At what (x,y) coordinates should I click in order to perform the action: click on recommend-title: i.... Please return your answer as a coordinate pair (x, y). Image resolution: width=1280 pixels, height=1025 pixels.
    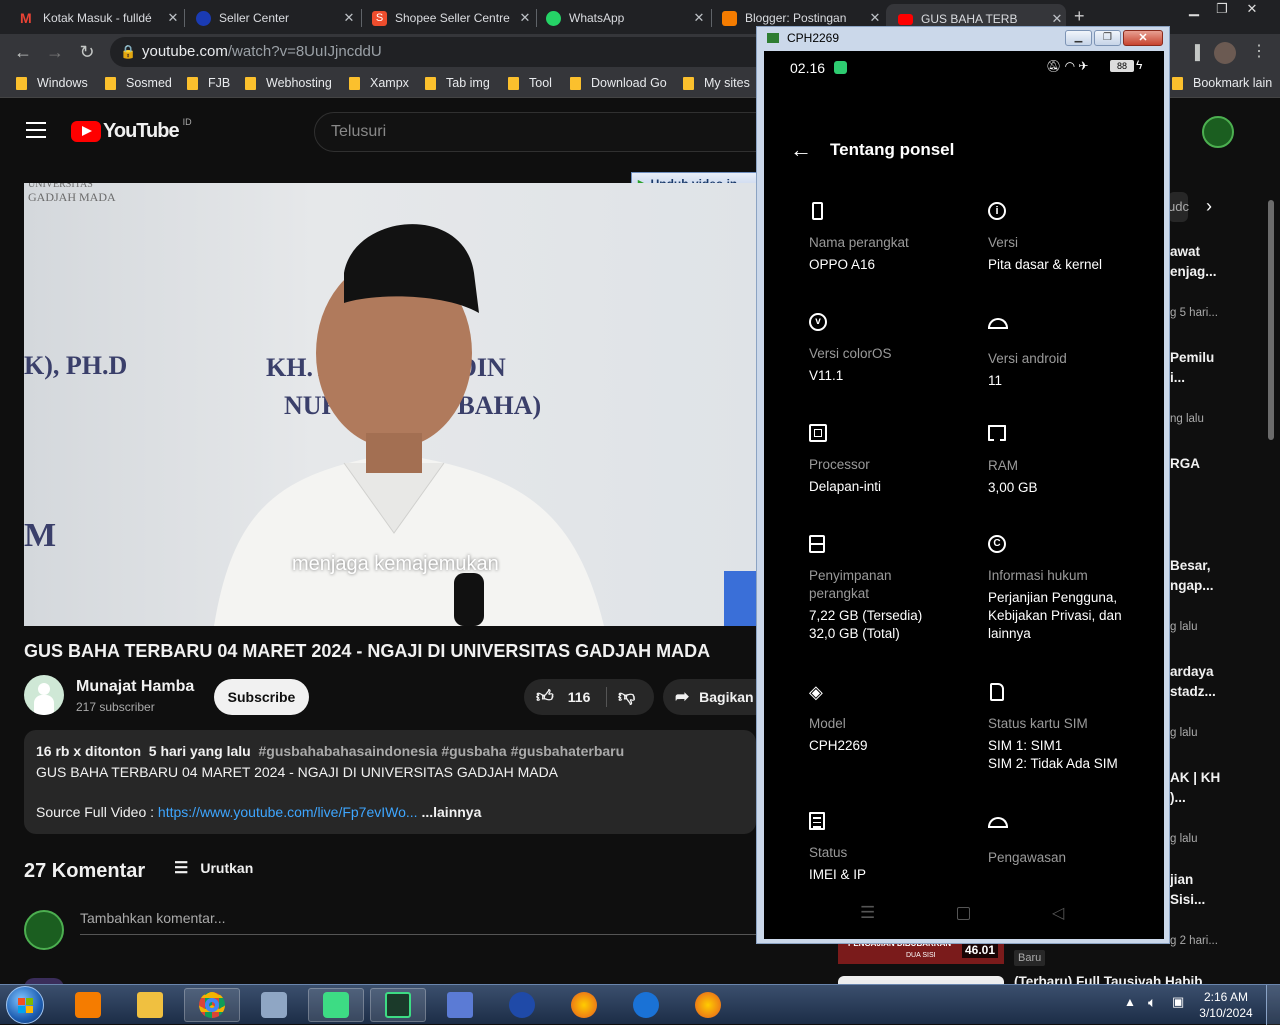
    Looking at the image, I should click on (1177, 377).